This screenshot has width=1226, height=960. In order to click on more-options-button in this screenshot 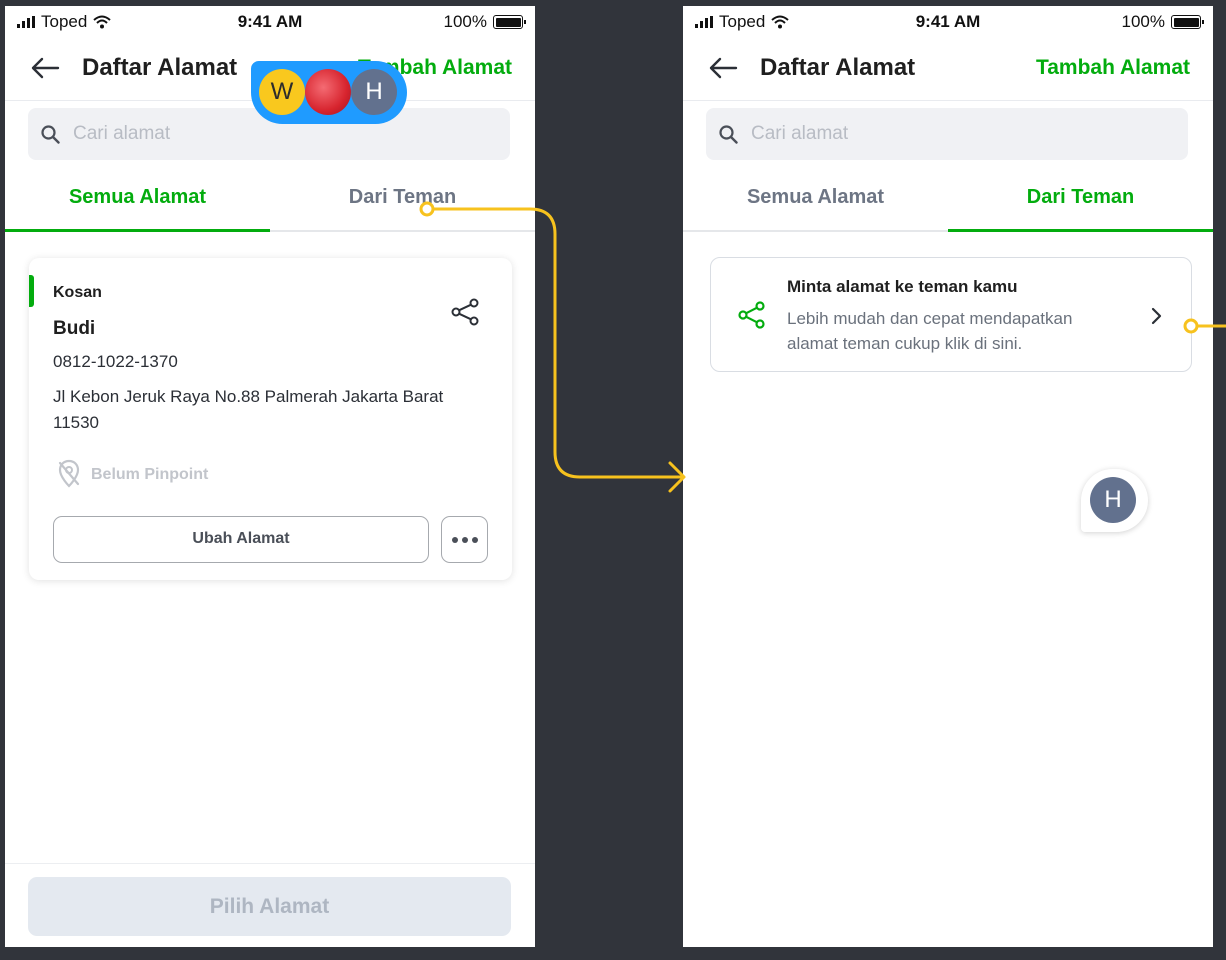, I will do `click(464, 539)`.